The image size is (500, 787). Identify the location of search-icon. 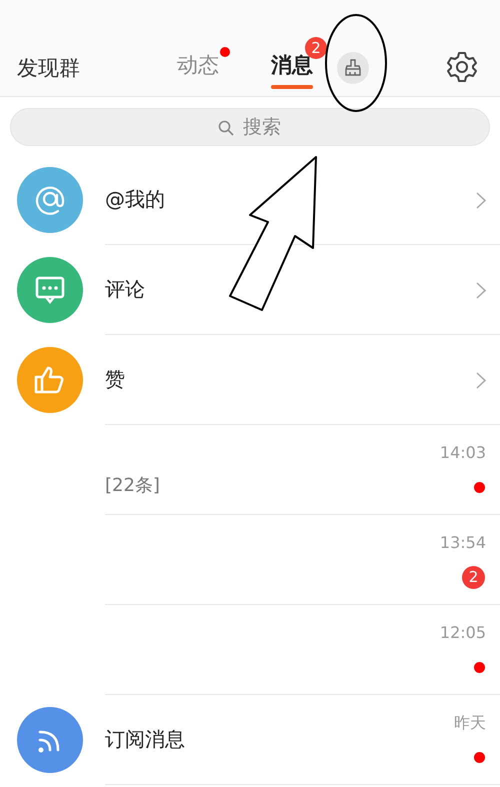
(226, 128).